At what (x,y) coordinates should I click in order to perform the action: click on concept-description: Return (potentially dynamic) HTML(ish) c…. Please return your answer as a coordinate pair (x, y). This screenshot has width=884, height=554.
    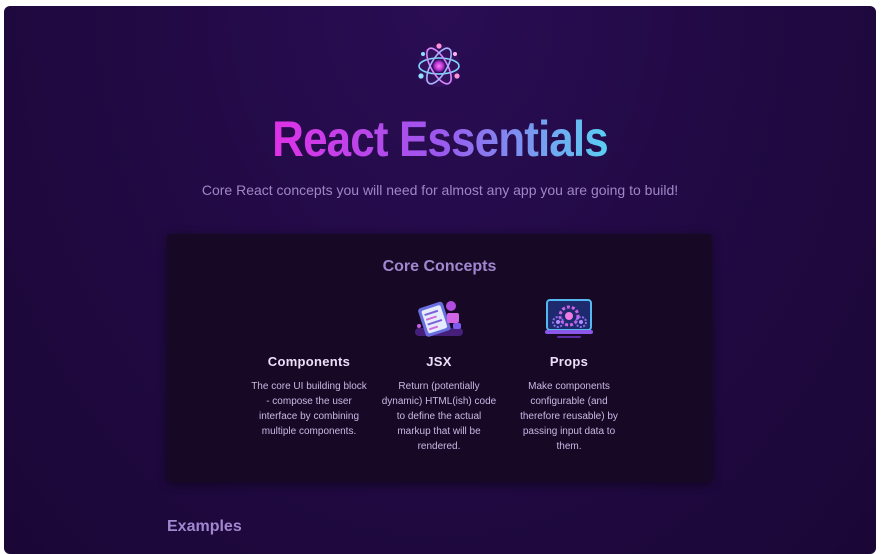
    Looking at the image, I should click on (439, 416).